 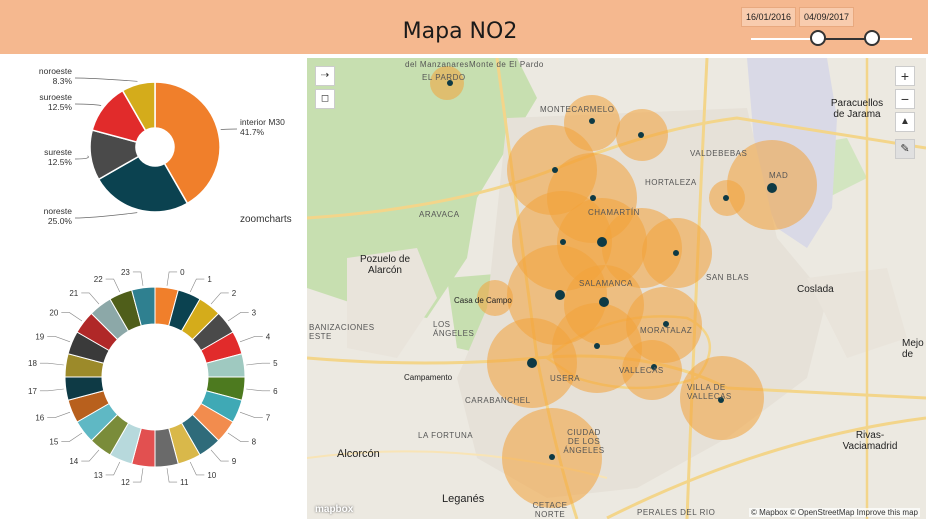 I want to click on label-mad-airport: MAD, so click(x=779, y=175).